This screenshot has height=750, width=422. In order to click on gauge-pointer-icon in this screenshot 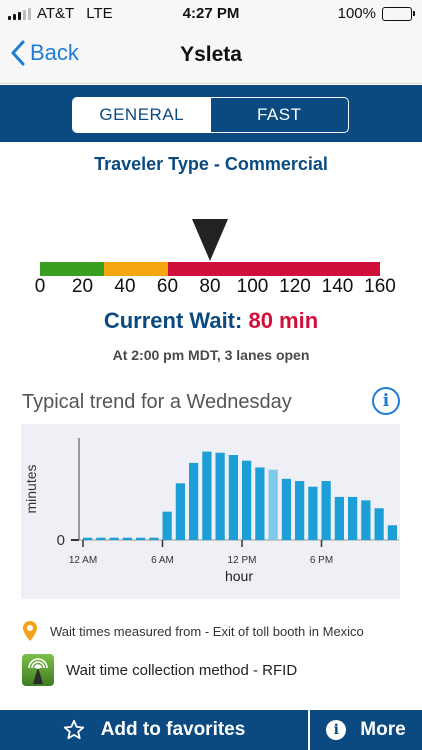, I will do `click(210, 240)`.